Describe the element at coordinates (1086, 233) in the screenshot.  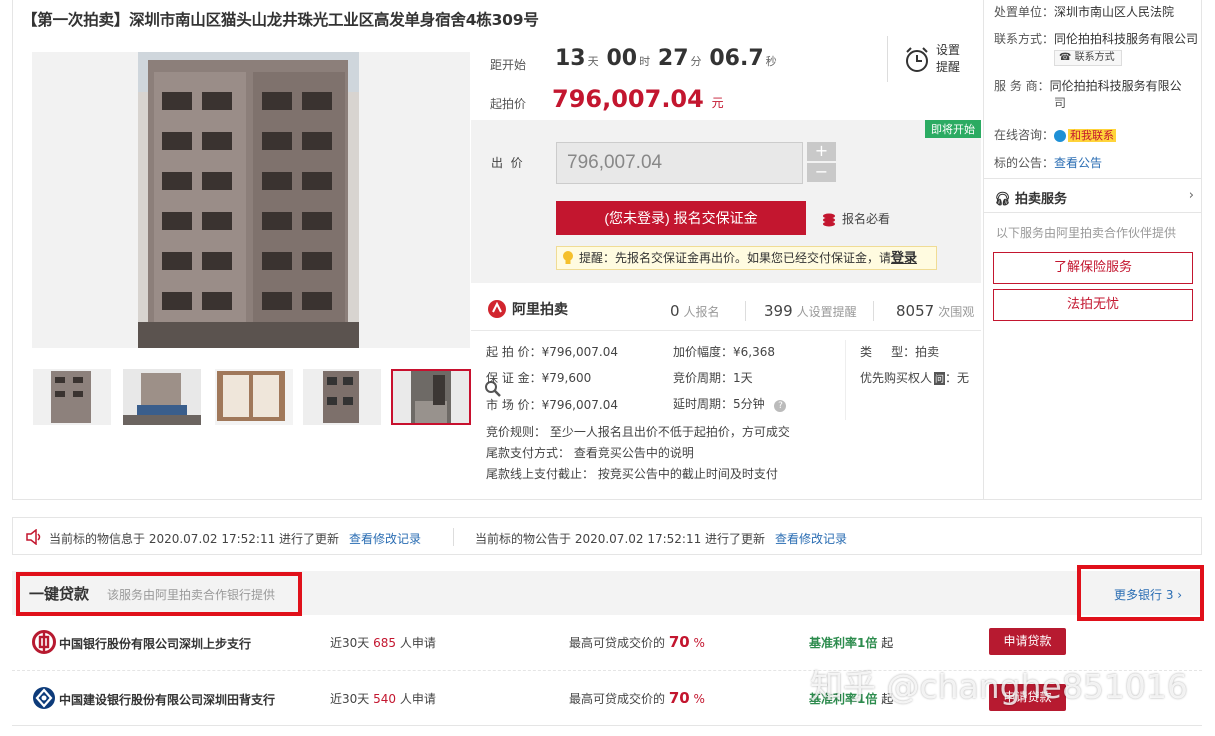
I see `partner-note: 以下服务由阿里拍卖合作伙伴提供` at that location.